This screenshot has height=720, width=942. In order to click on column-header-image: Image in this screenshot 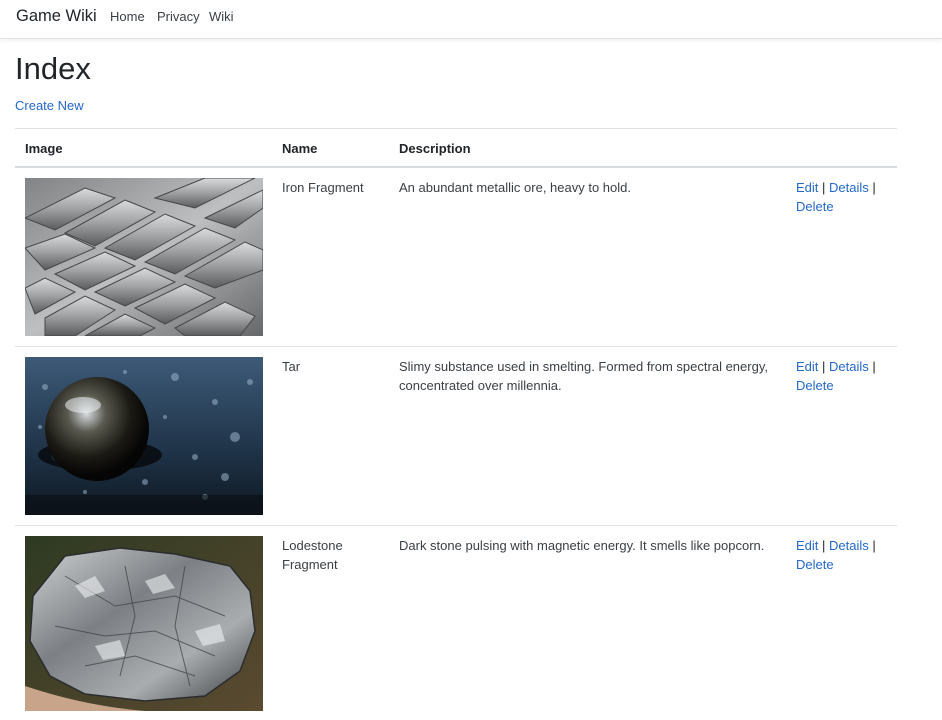, I will do `click(44, 148)`.